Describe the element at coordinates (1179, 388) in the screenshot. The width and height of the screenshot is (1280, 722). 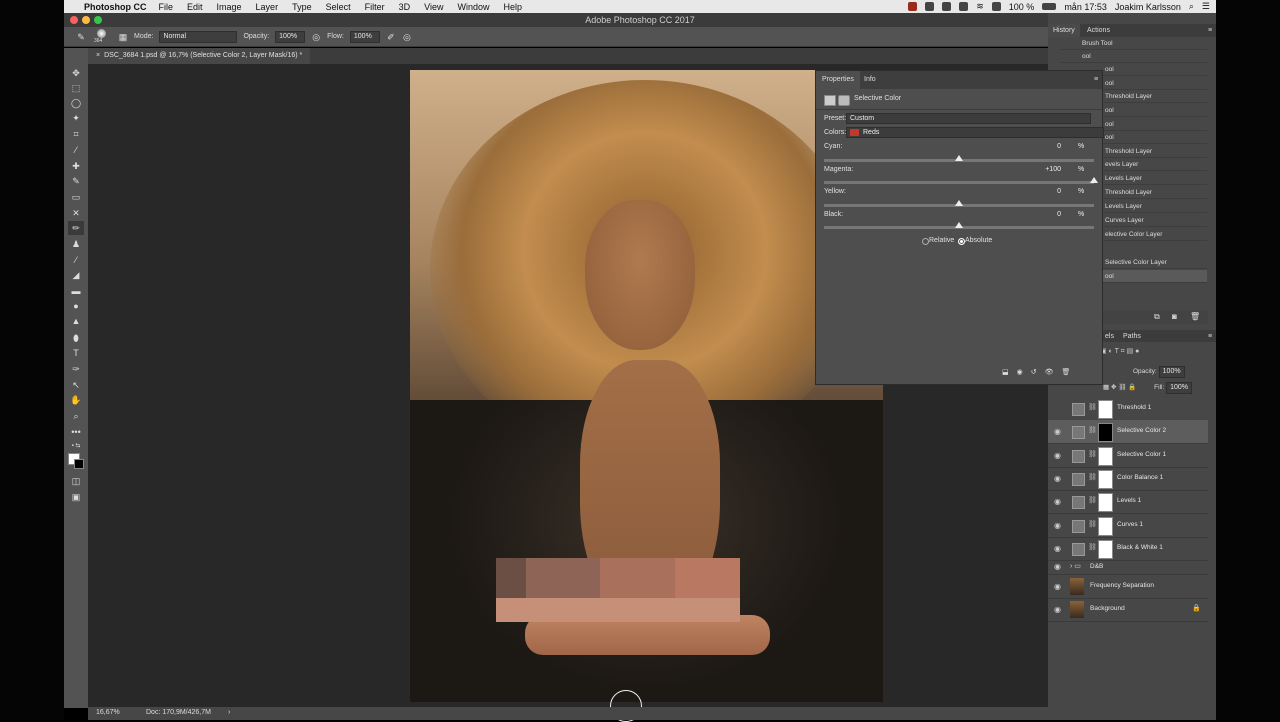
I see `layer-fill-input: 100%` at that location.